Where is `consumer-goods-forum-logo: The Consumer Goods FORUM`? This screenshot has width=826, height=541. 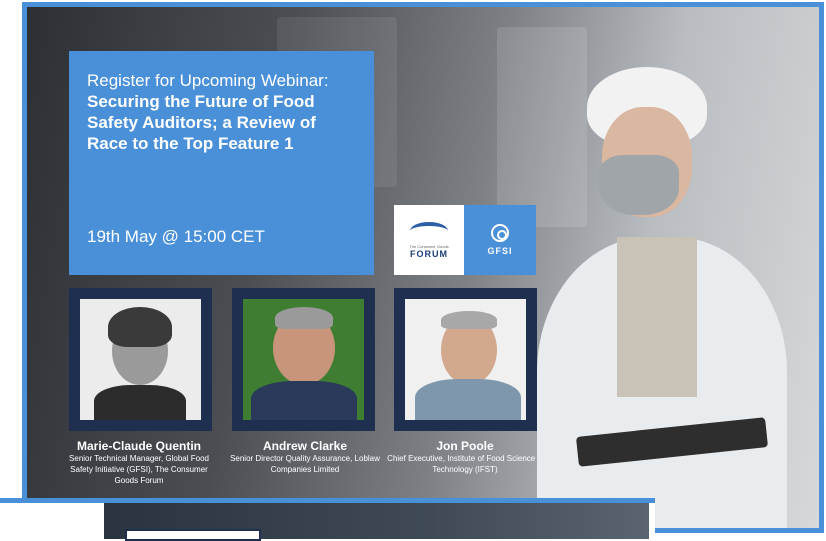
consumer-goods-forum-logo: The Consumer Goods FORUM is located at coordinates (429, 240).